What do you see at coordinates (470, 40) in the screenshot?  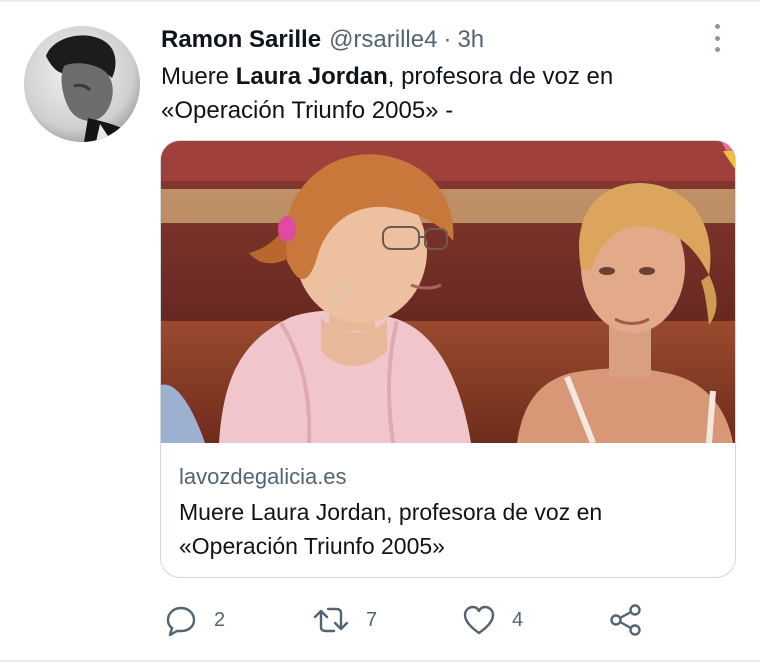 I see `tweet-timestamp: 3h` at bounding box center [470, 40].